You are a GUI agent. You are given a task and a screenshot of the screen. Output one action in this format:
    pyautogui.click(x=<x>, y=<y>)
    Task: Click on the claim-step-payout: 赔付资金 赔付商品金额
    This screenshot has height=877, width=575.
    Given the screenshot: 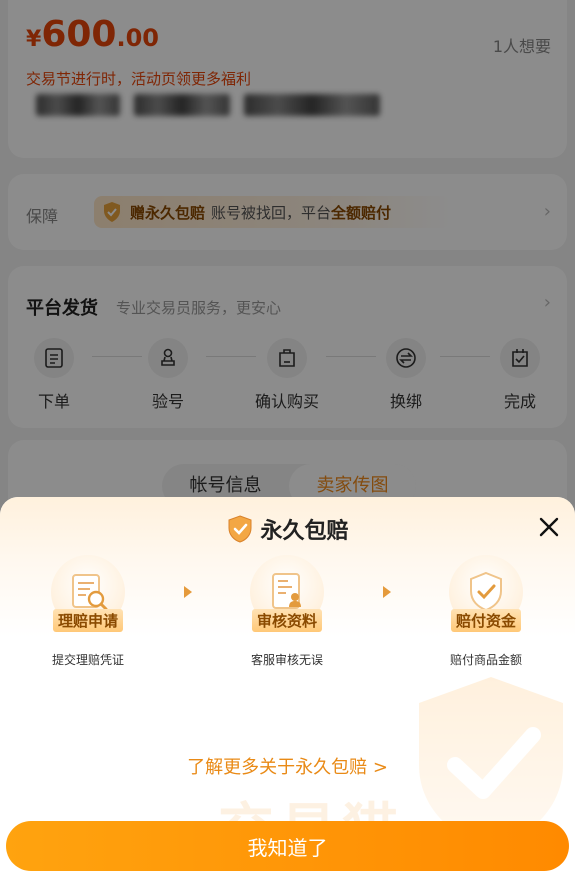 What is the action you would take?
    pyautogui.click(x=486, y=611)
    